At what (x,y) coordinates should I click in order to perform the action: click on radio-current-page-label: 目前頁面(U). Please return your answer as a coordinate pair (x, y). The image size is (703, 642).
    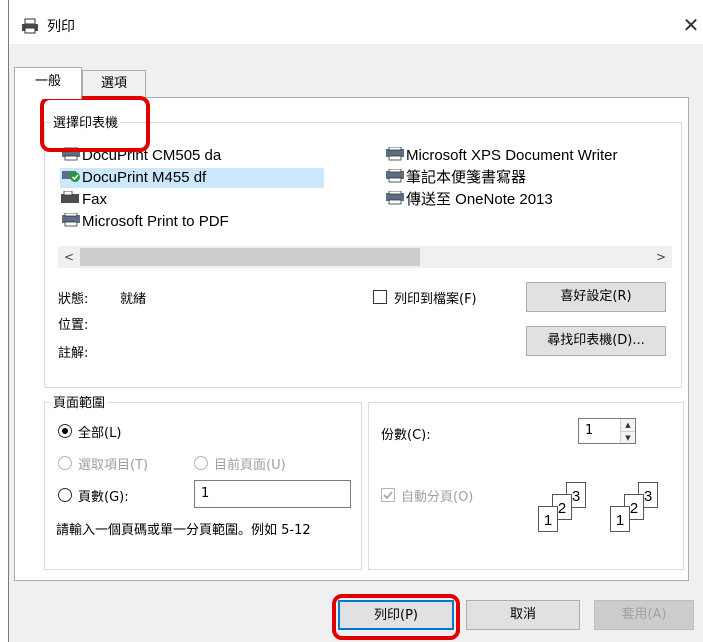
    Looking at the image, I should click on (250, 465).